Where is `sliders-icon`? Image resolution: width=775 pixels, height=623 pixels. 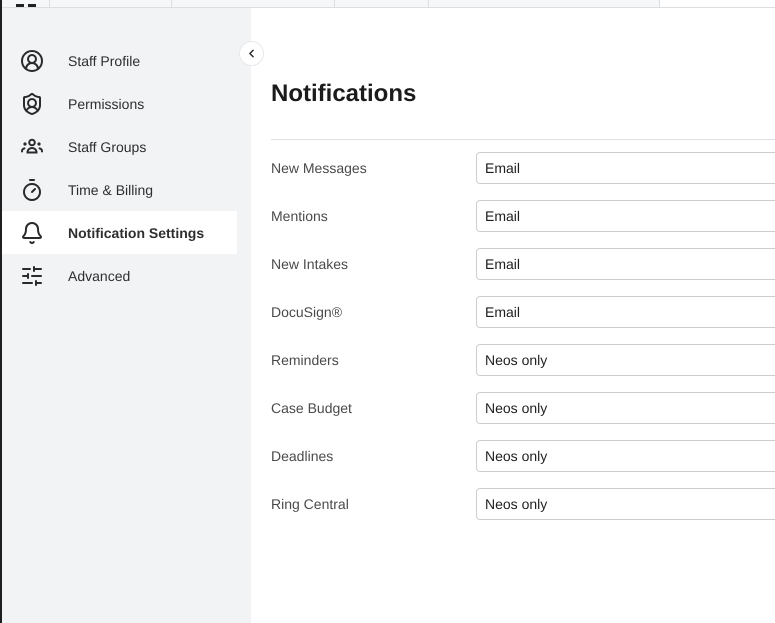
sliders-icon is located at coordinates (32, 276).